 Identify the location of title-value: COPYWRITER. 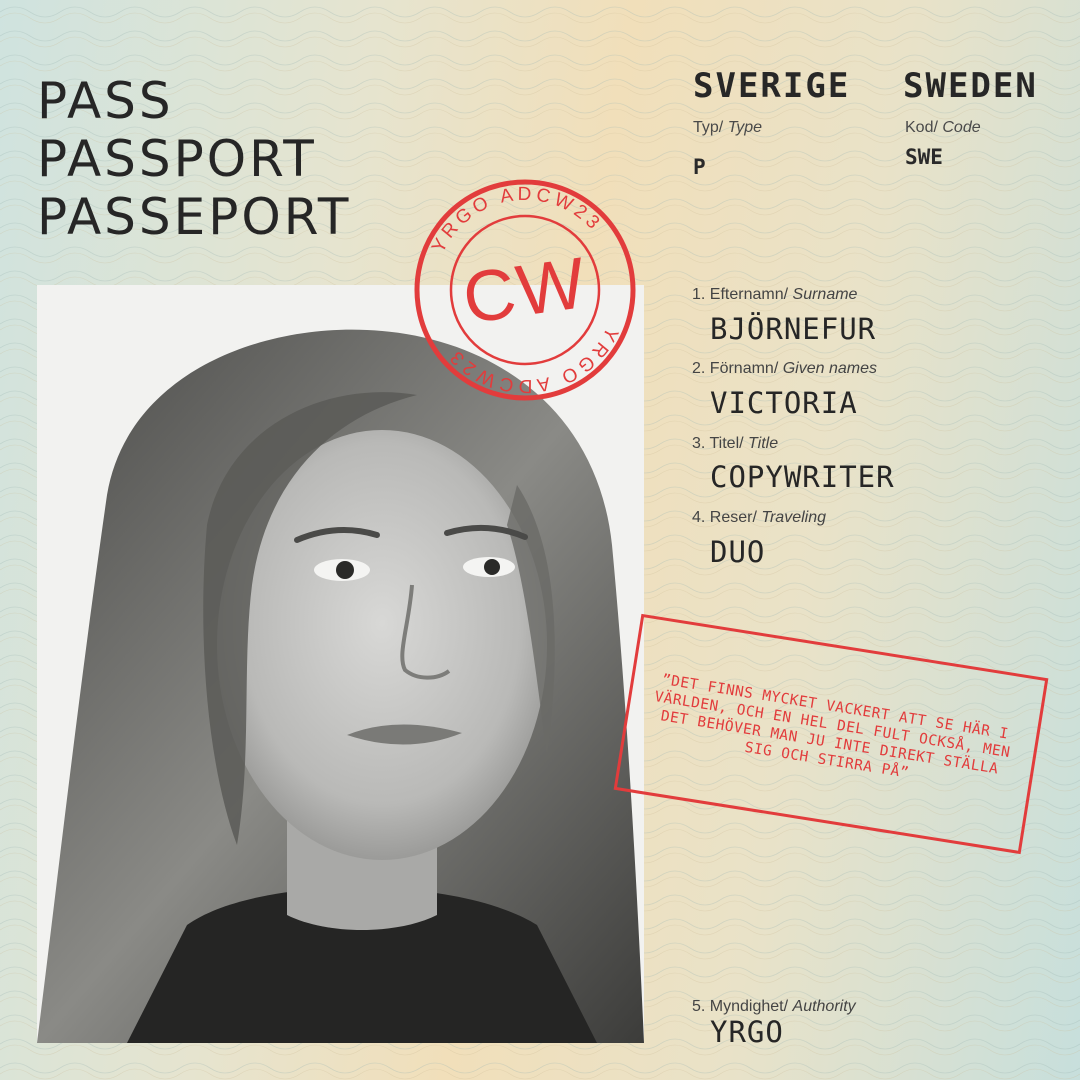
(802, 477).